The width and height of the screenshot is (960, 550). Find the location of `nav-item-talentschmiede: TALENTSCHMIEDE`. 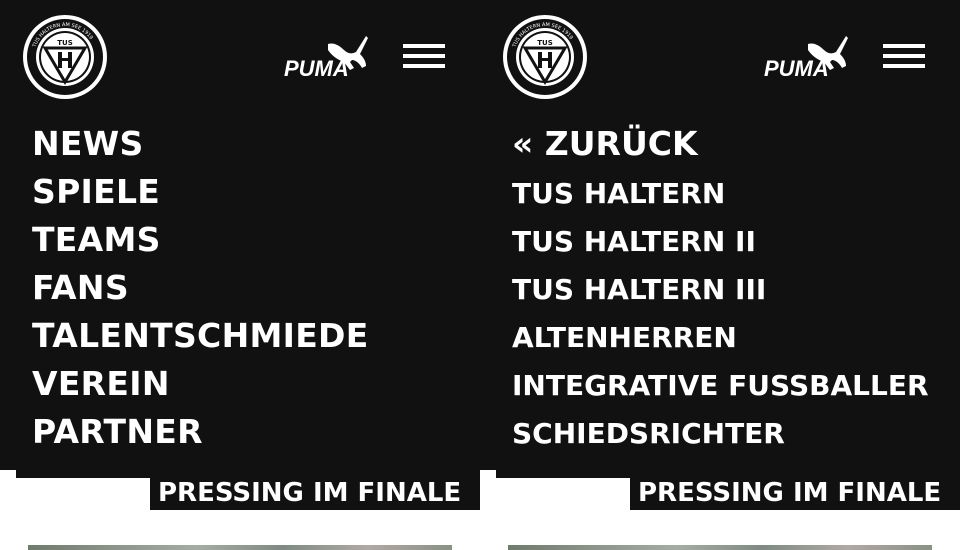

nav-item-talentschmiede: TALENTSCHMIEDE is located at coordinates (200, 336).